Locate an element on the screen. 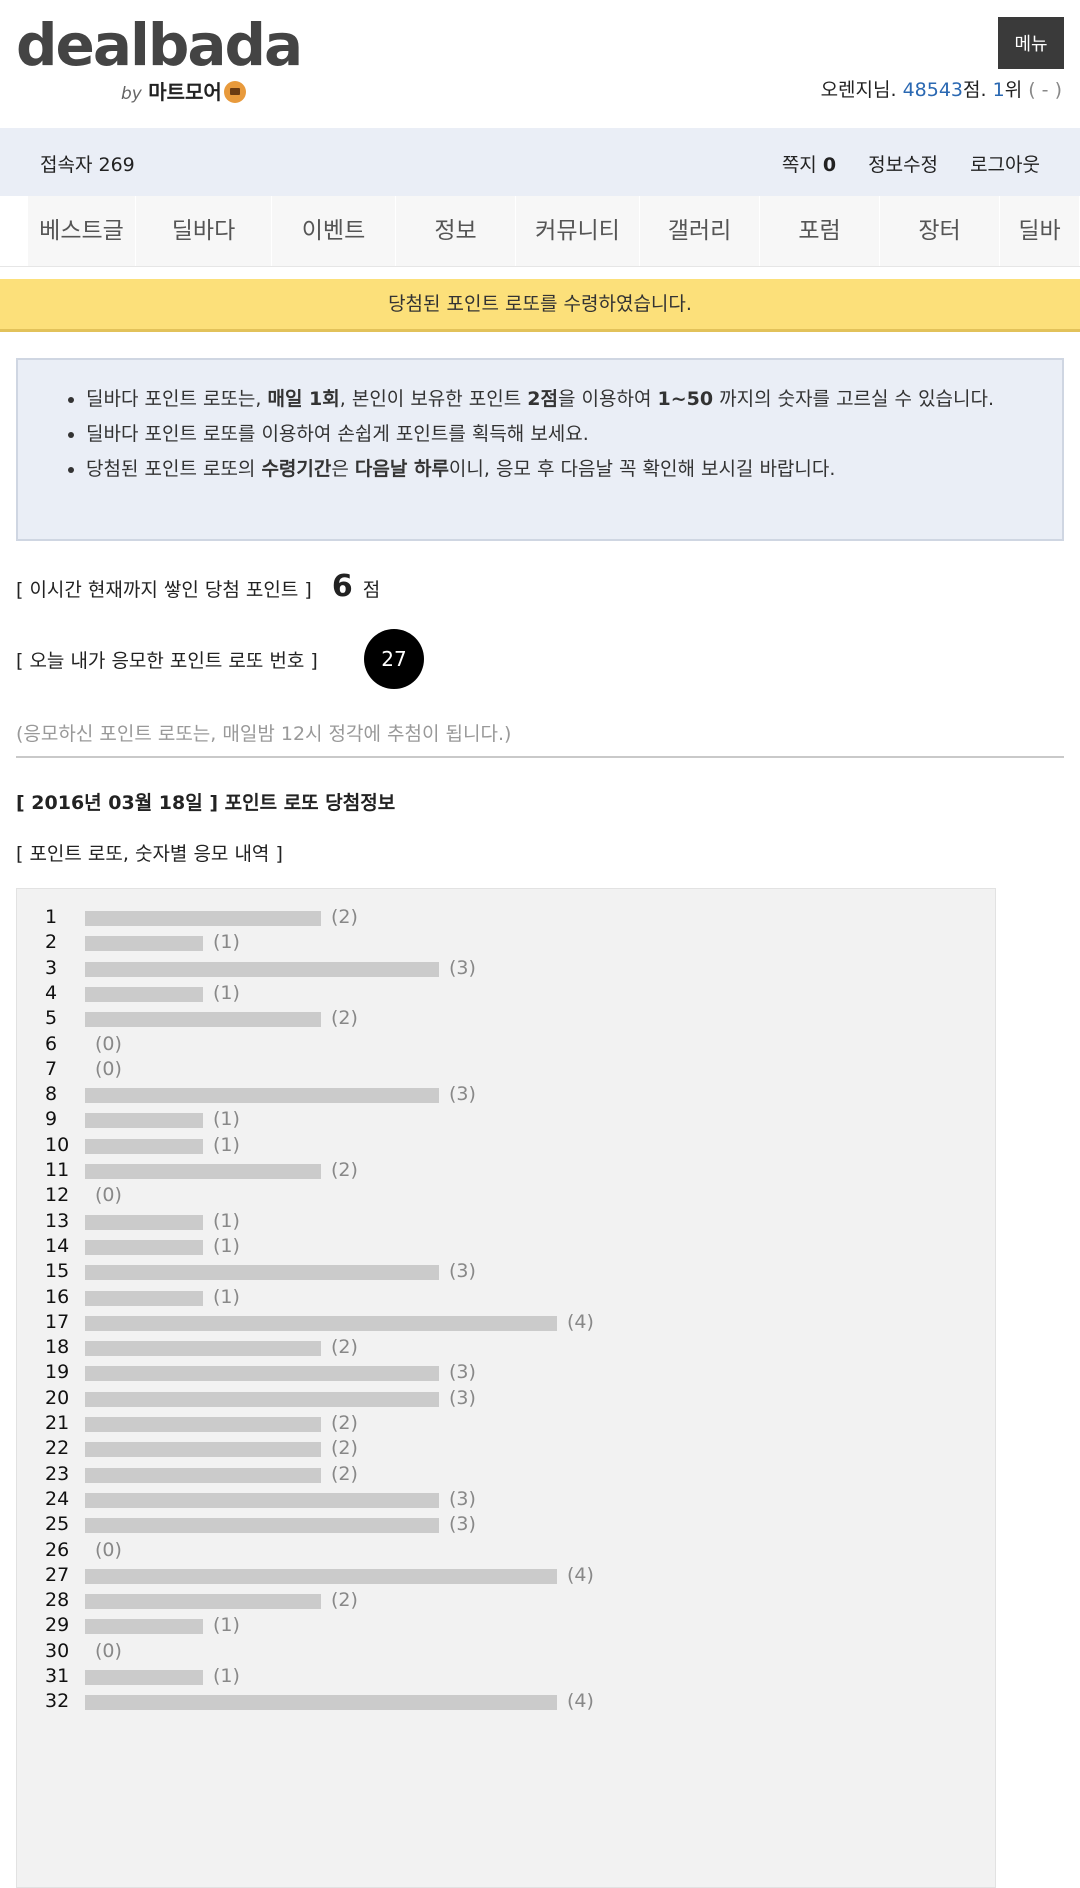  user-status: 오렌지님. 48543점. 1위 ( - ) is located at coordinates (941, 88).